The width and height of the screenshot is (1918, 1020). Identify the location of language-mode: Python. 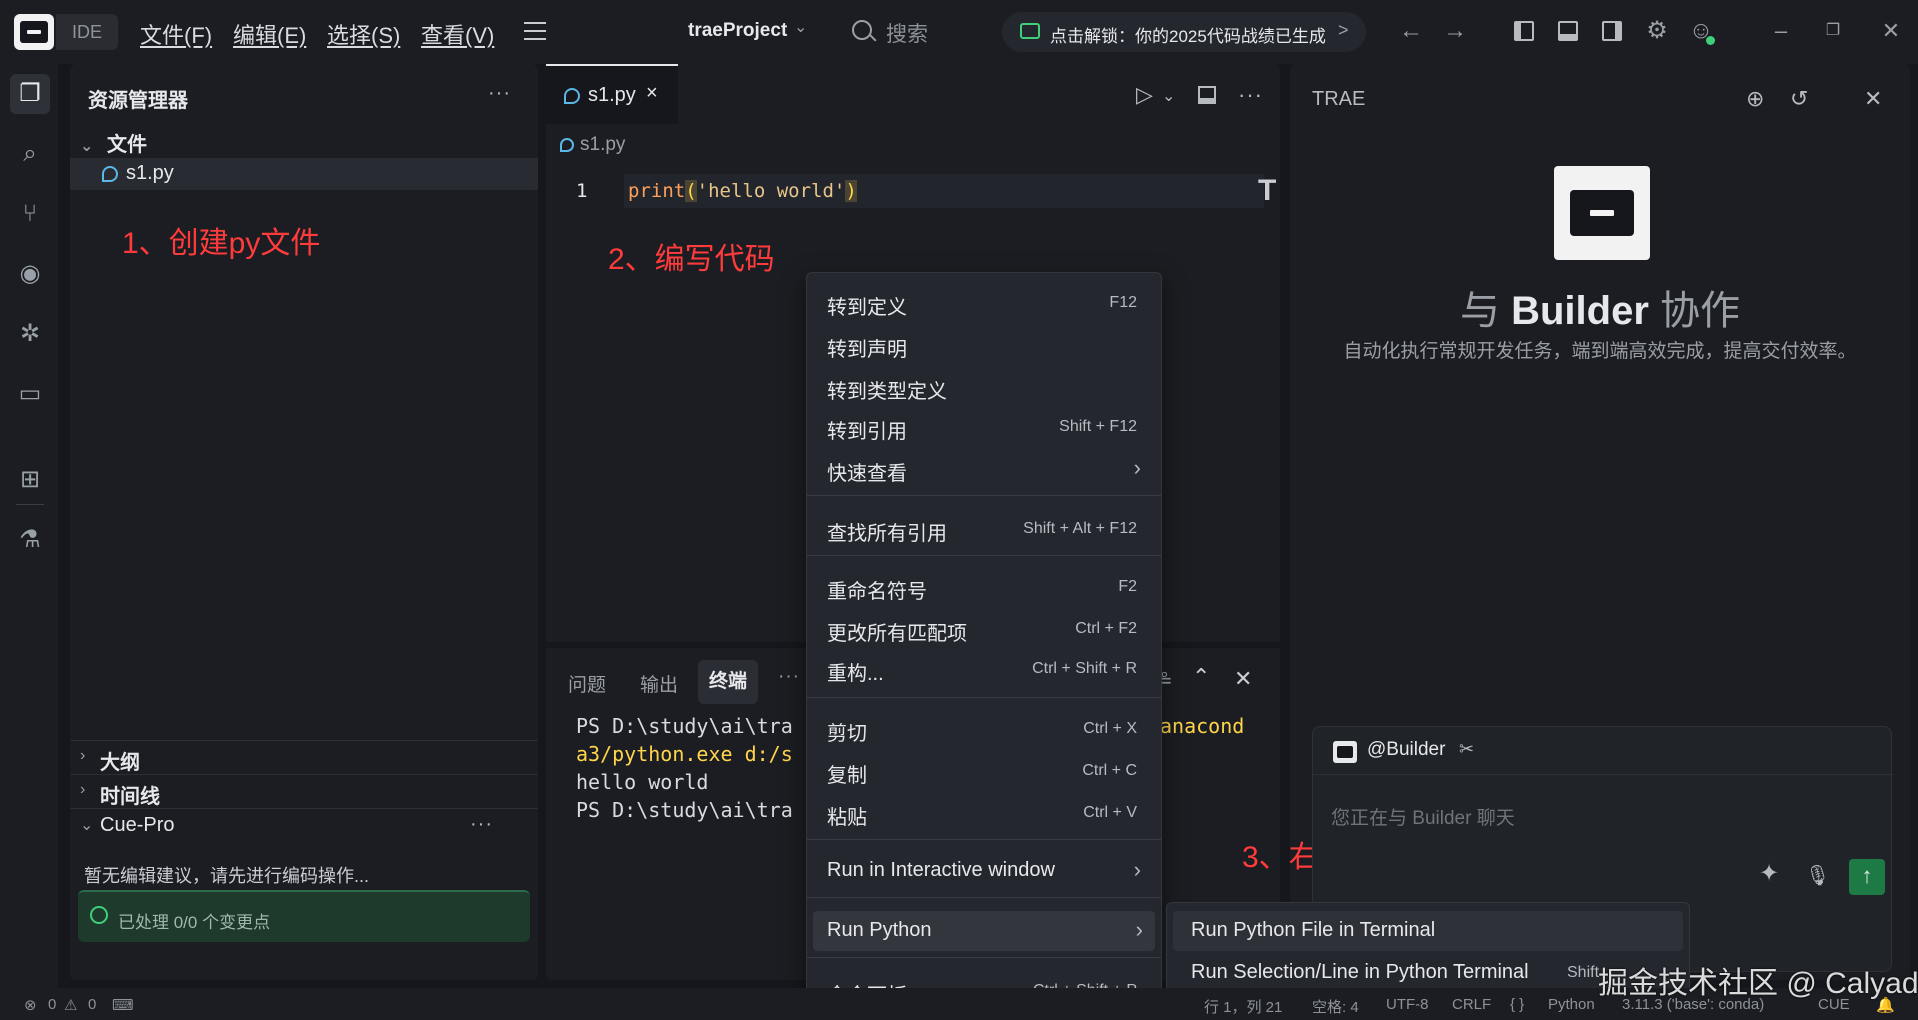
(1571, 1004).